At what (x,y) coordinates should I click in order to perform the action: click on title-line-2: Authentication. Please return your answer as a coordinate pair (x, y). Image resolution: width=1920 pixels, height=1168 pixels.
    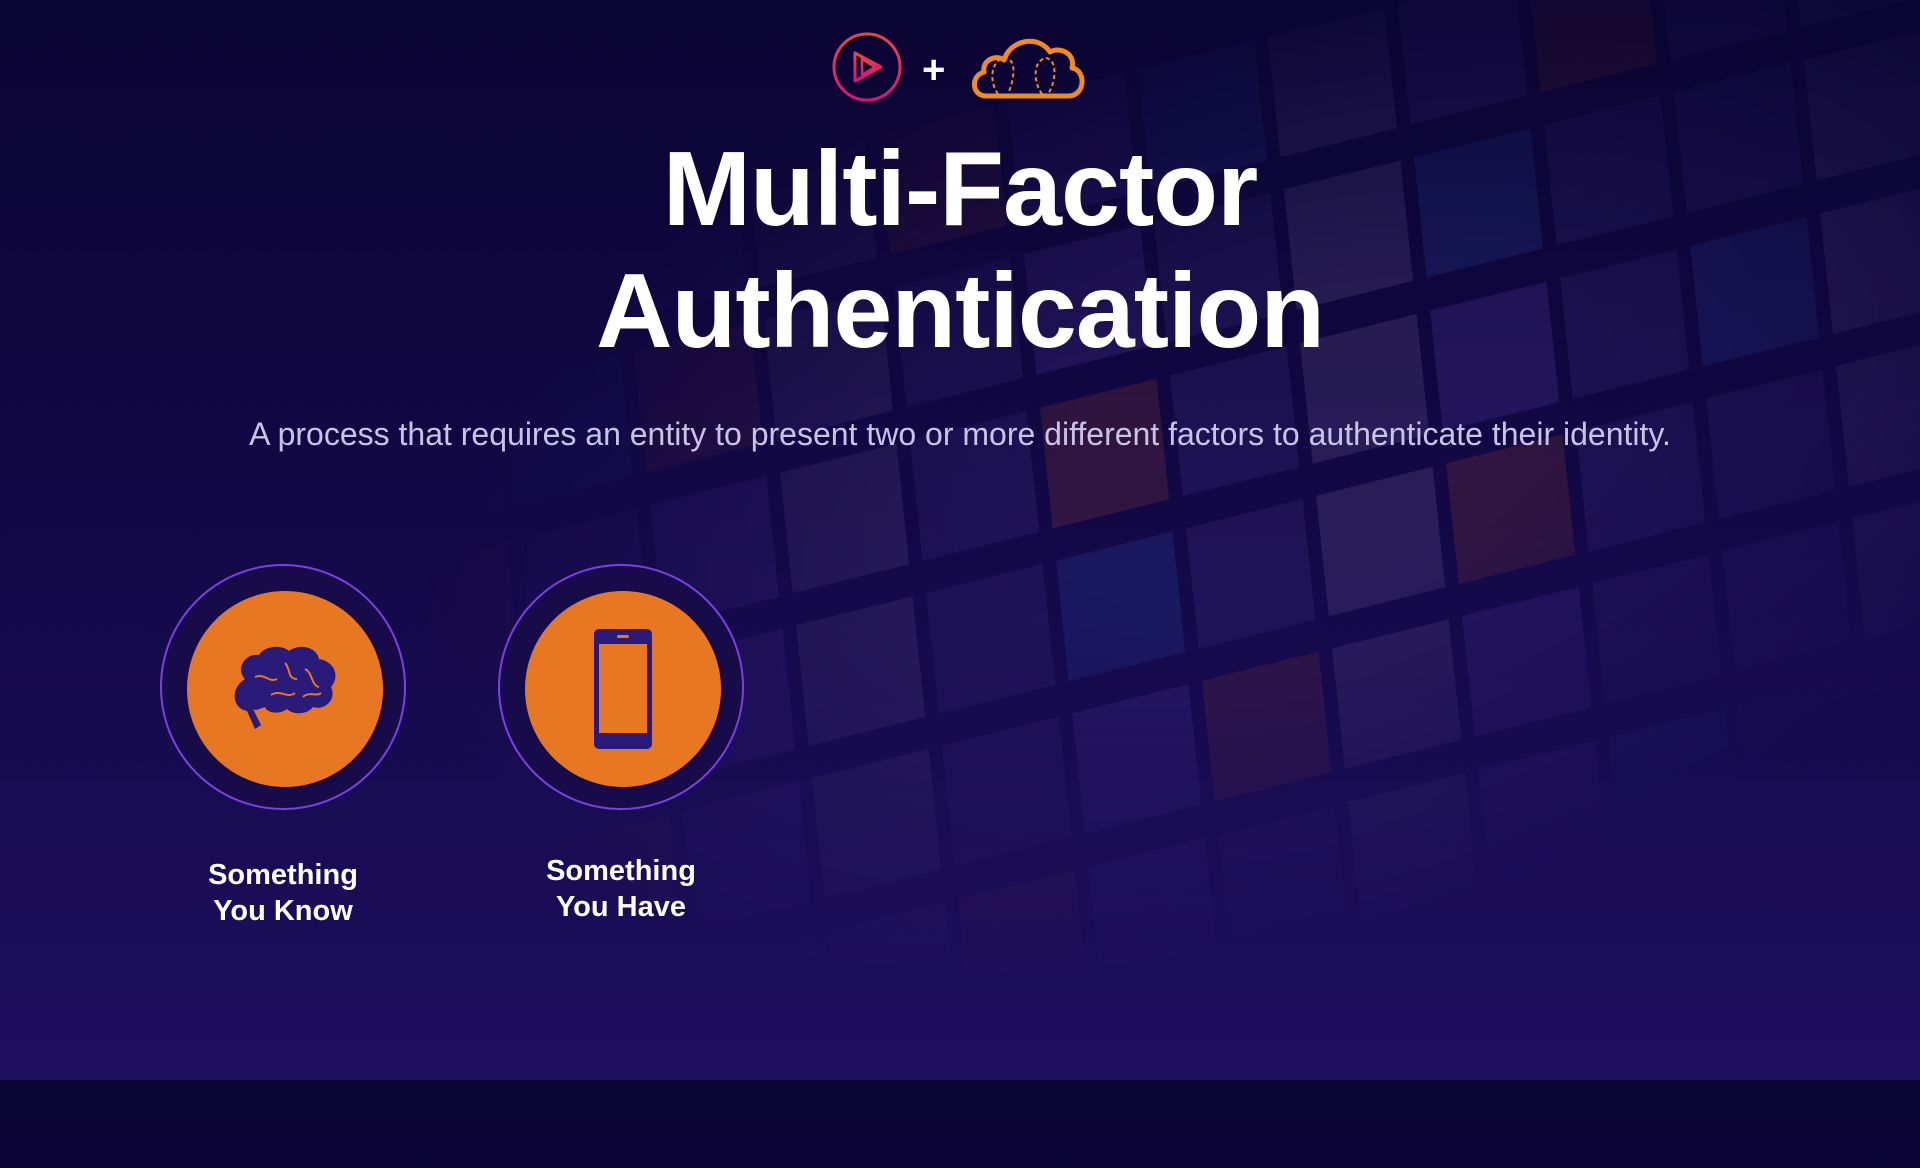
    Looking at the image, I should click on (960, 311).